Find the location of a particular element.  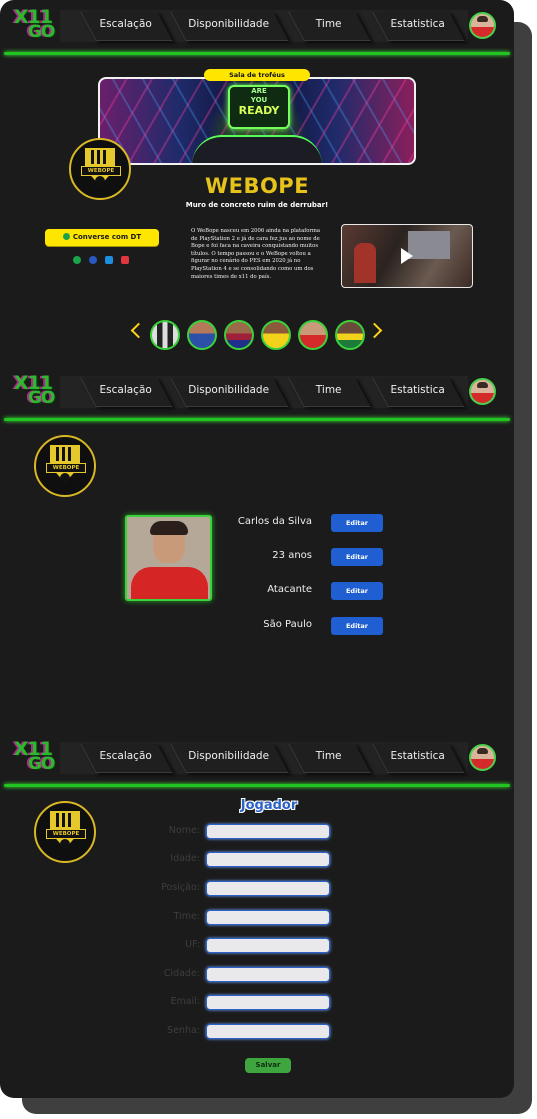

label-nome: Nome: is located at coordinates (184, 830).